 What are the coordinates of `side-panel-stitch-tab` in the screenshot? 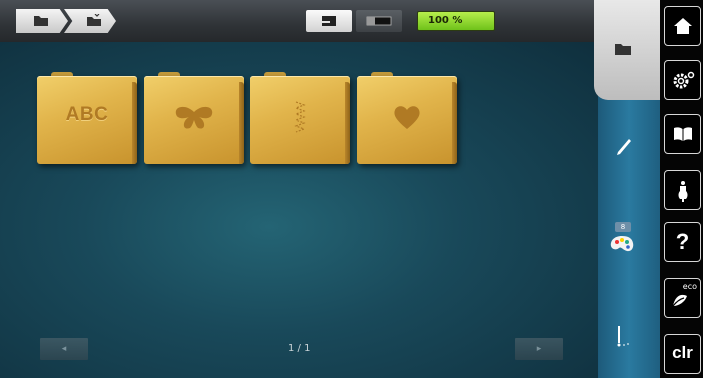 It's located at (624, 339).